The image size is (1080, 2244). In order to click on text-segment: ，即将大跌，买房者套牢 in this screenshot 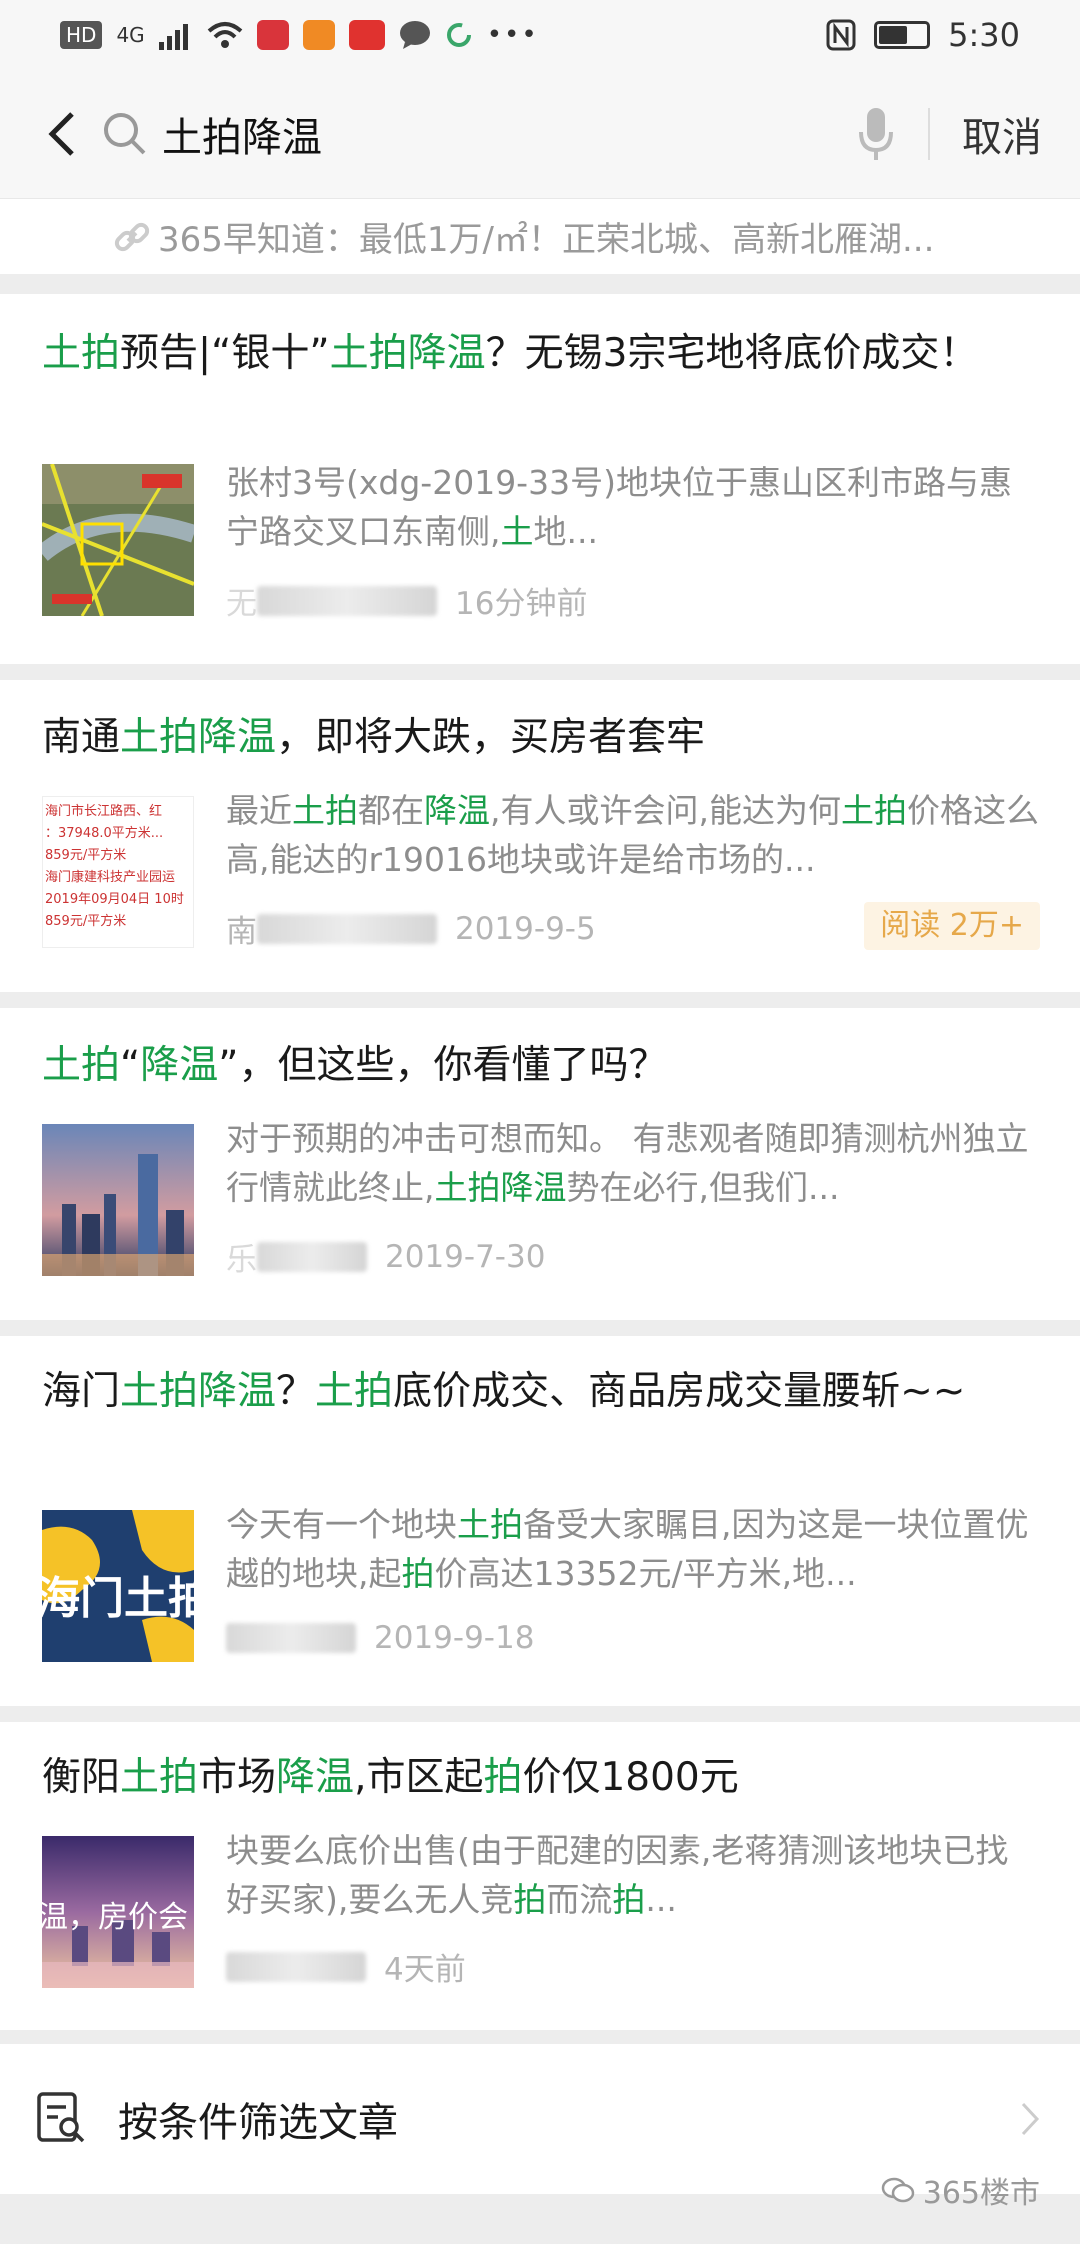, I will do `click(491, 737)`.